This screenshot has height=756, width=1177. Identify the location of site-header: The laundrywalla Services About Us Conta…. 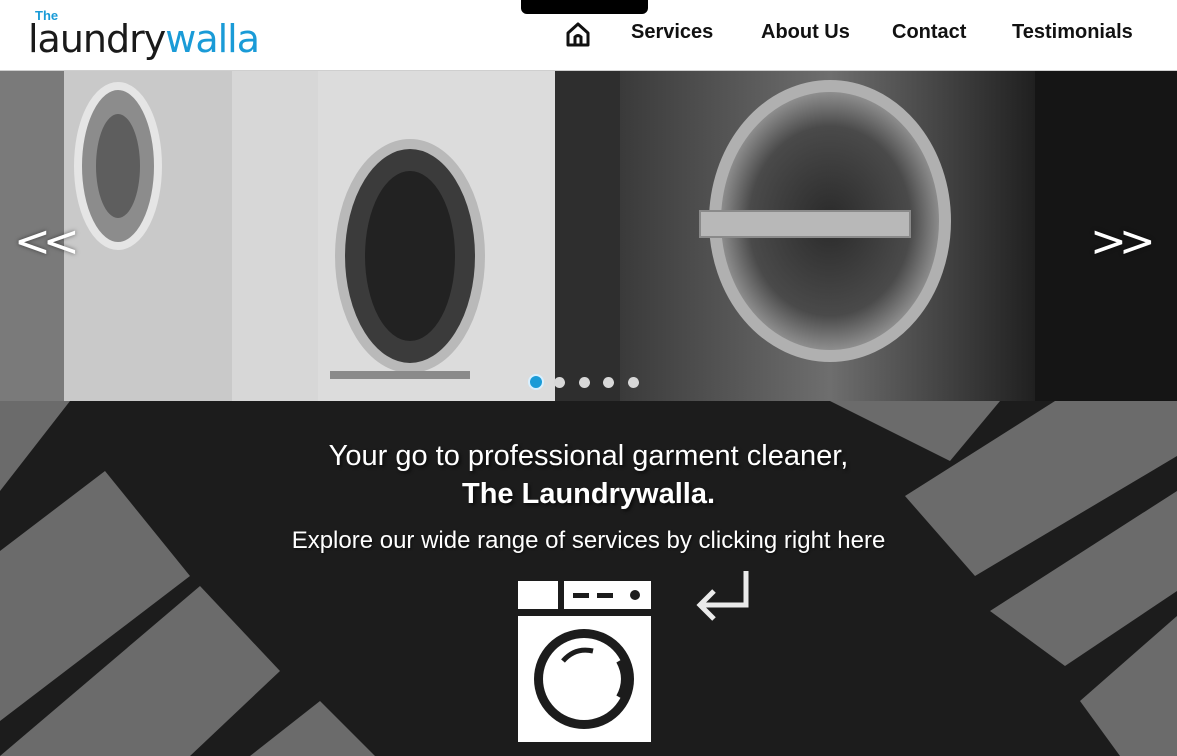
(588, 35).